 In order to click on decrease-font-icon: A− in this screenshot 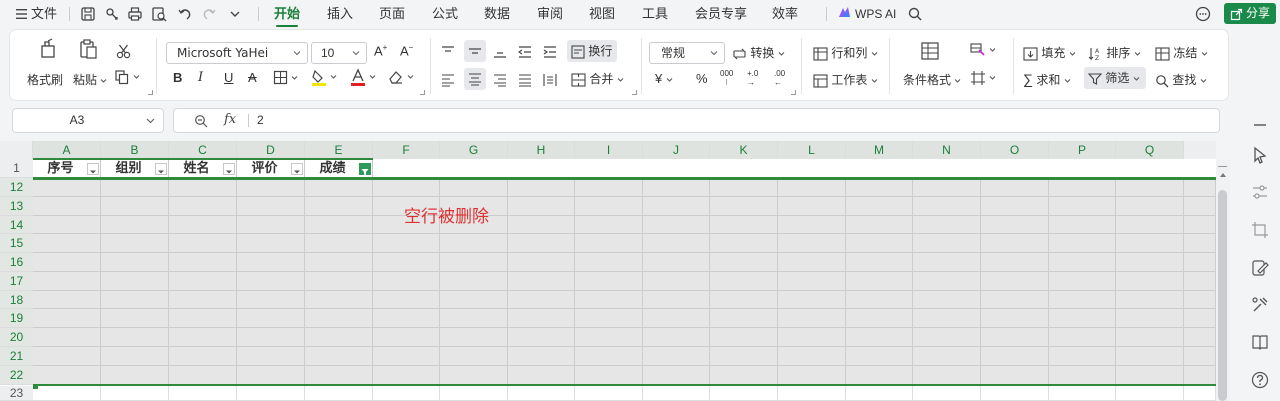, I will do `click(406, 50)`.